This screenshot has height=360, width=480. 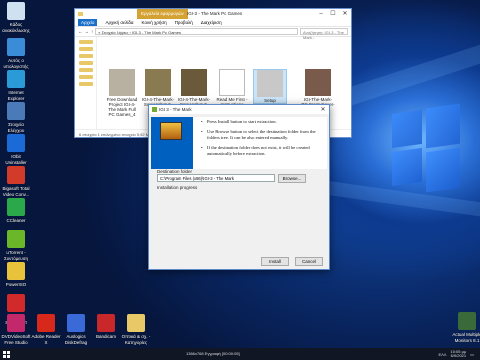 What do you see at coordinates (162, 14) in the screenshot?
I see `context-tab-app-tools: Εργαλεία εφαρμογών` at bounding box center [162, 14].